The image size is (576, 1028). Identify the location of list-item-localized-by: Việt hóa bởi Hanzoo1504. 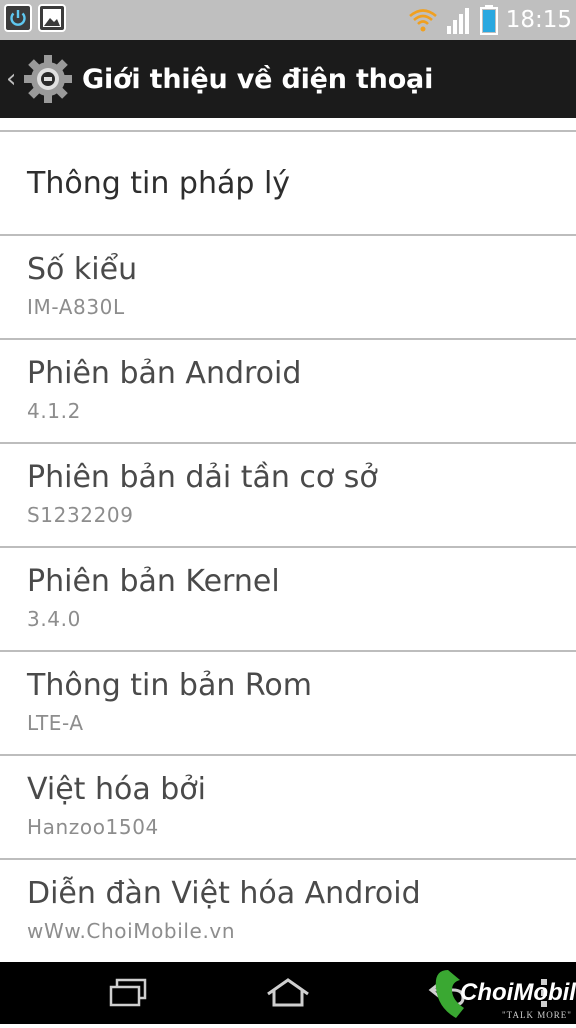
(288, 807).